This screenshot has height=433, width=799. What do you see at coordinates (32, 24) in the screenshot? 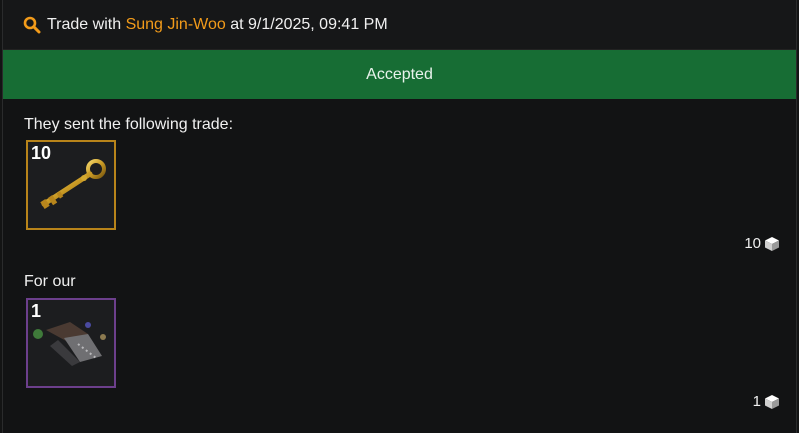
I see `search-icon` at bounding box center [32, 24].